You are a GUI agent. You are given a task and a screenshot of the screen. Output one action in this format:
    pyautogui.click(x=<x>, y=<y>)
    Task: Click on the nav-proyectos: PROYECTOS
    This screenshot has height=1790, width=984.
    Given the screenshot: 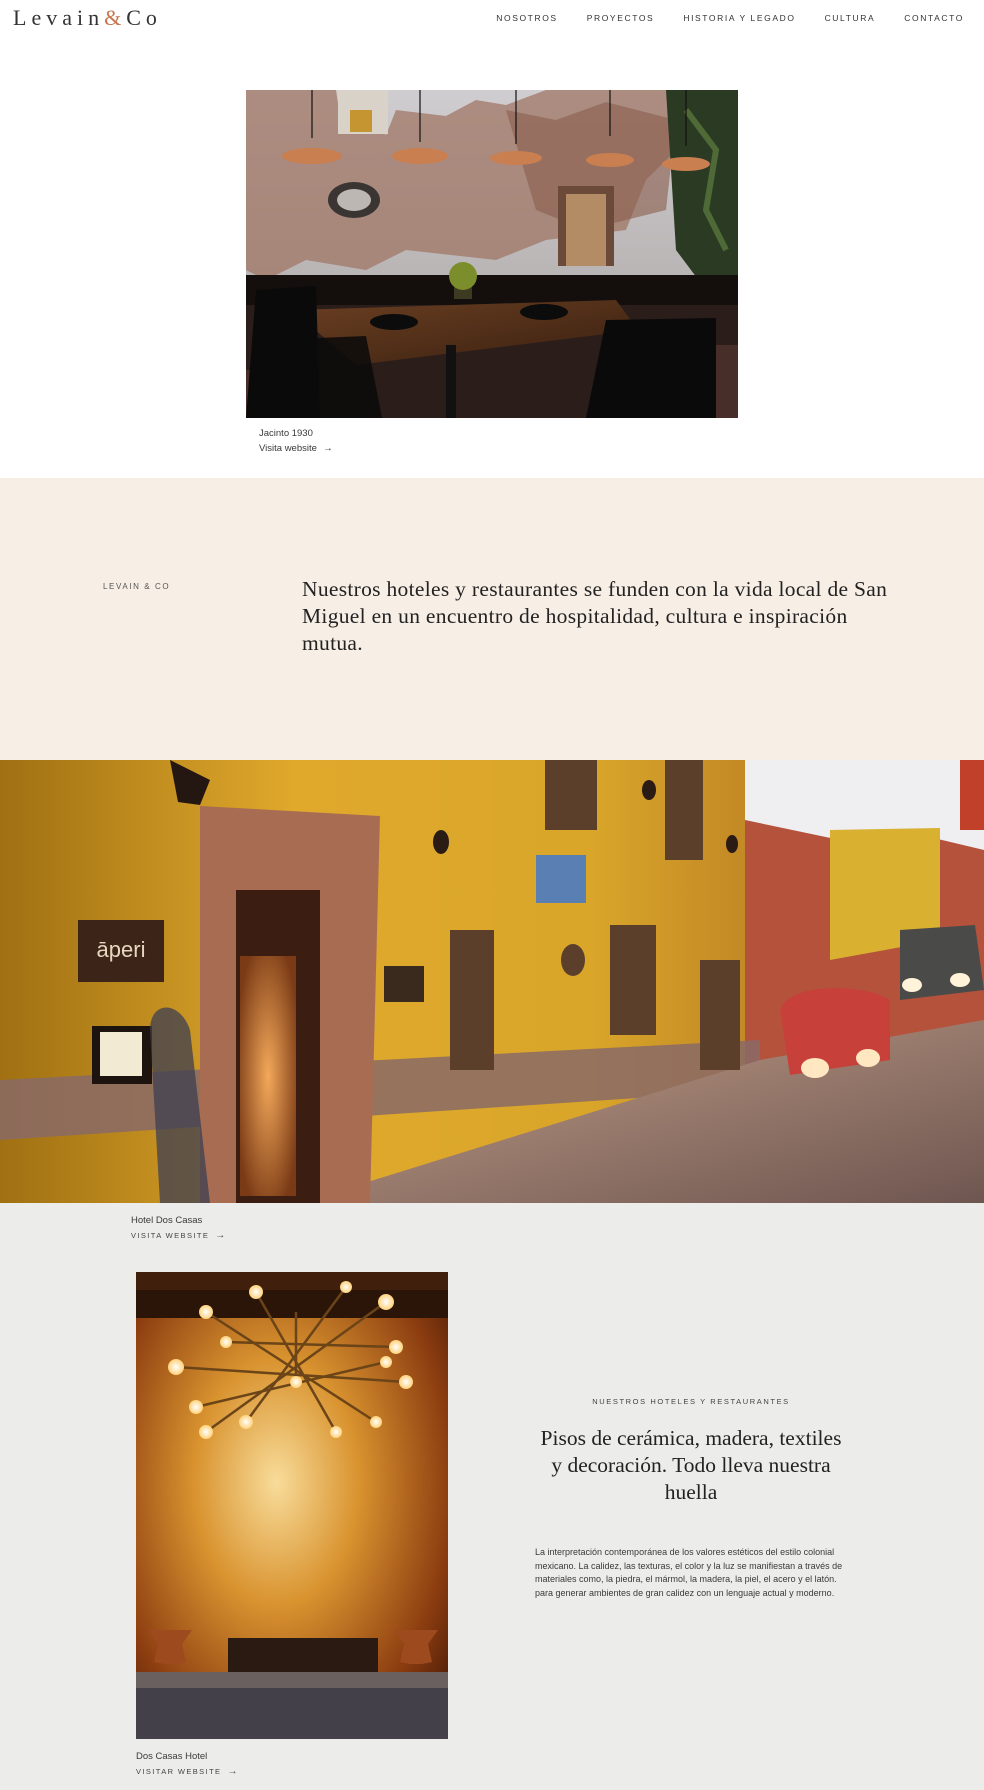 What is the action you would take?
    pyautogui.click(x=621, y=18)
    